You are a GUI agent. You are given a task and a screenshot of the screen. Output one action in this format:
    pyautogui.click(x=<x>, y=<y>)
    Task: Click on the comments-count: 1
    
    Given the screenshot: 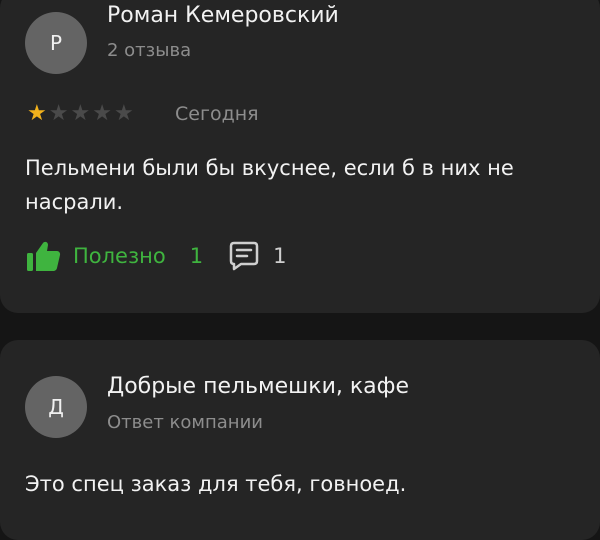 What is the action you would take?
    pyautogui.click(x=280, y=256)
    